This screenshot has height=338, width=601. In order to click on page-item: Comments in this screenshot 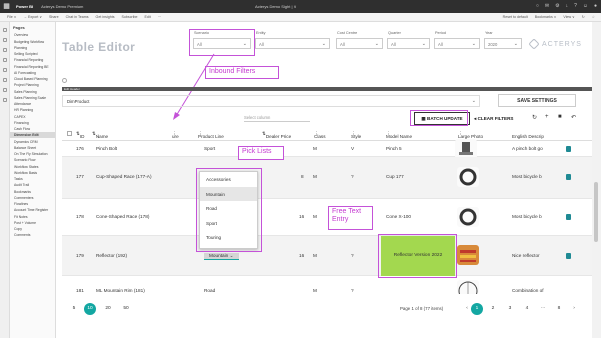, I will do `click(32, 235)`.